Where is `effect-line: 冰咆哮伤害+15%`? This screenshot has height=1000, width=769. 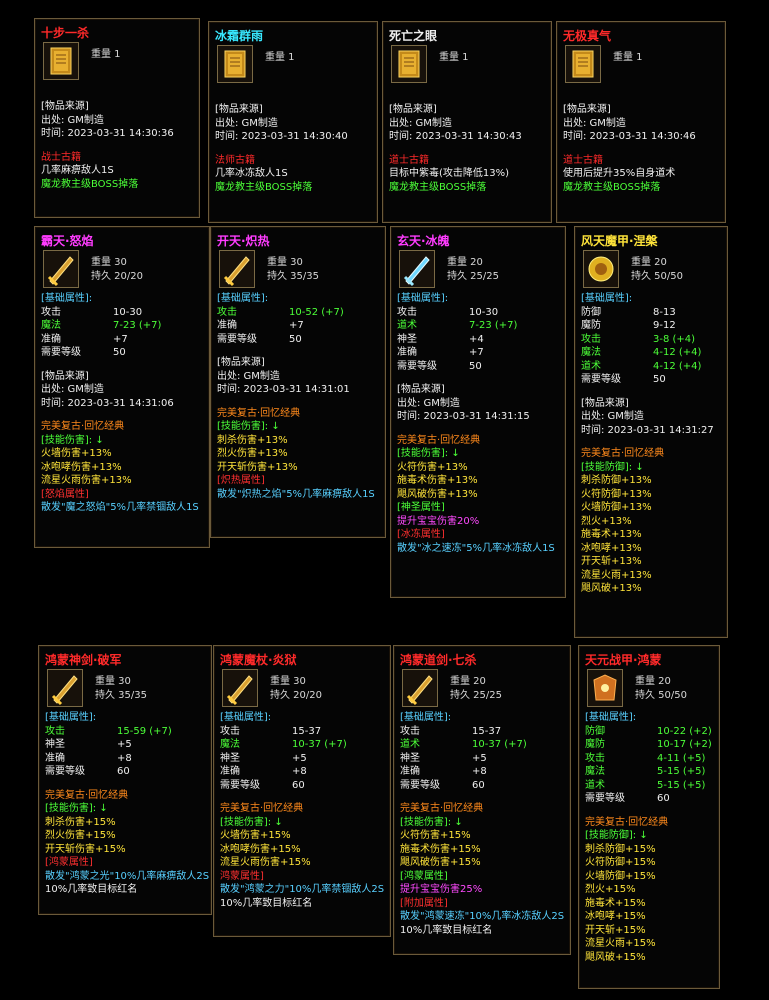 effect-line: 冰咆哮伤害+15% is located at coordinates (260, 849).